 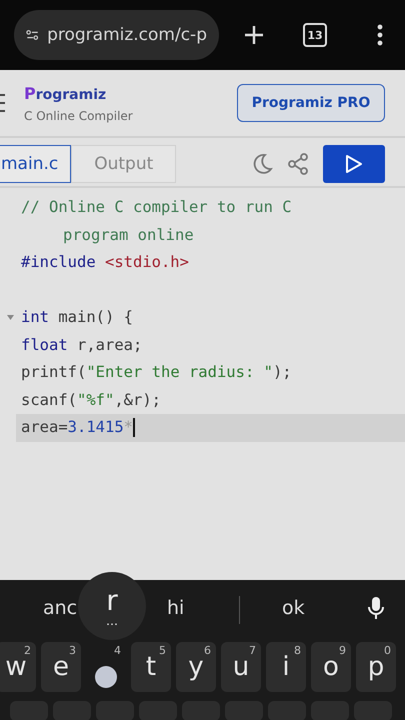 I want to click on microphone-icon, so click(x=376, y=608).